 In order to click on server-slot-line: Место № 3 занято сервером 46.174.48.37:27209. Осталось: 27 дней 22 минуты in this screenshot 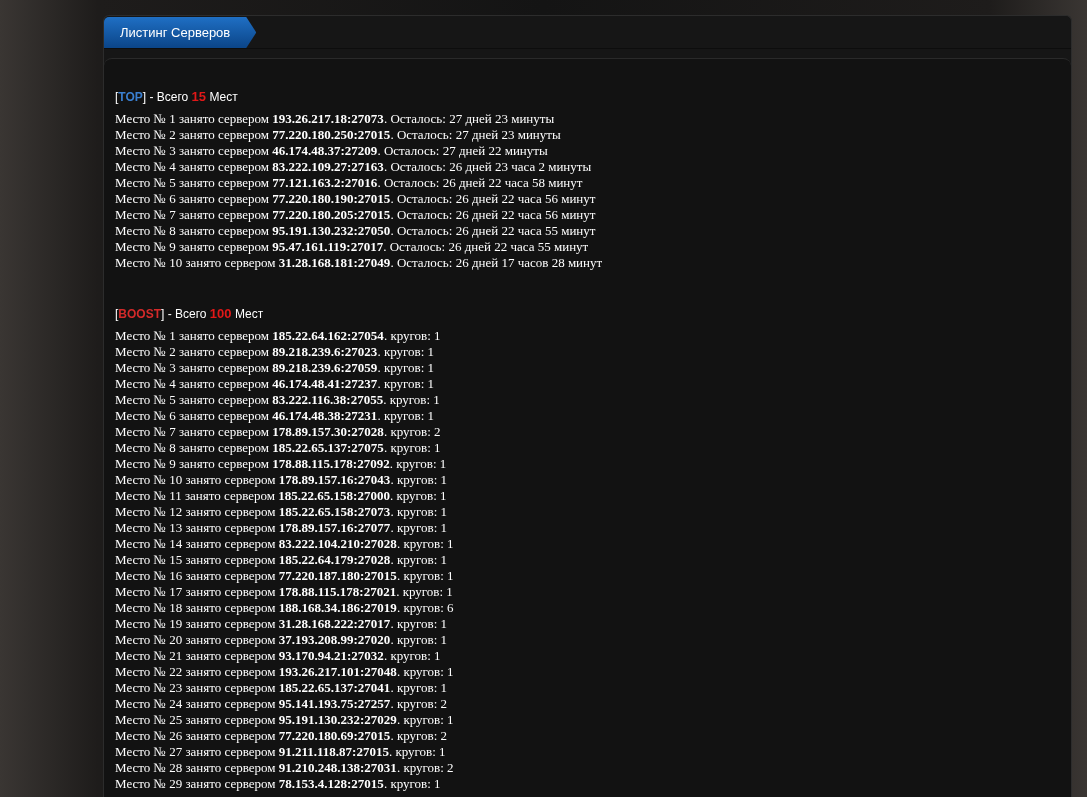, I will do `click(332, 151)`.